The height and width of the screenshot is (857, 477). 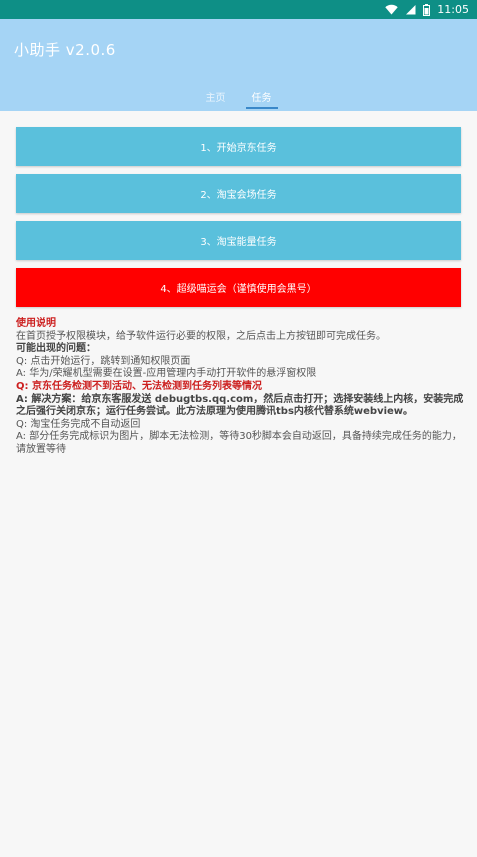 What do you see at coordinates (103, 361) in the screenshot?
I see `question-1: Q: 点击开始运行，跳转到通知权限页面` at bounding box center [103, 361].